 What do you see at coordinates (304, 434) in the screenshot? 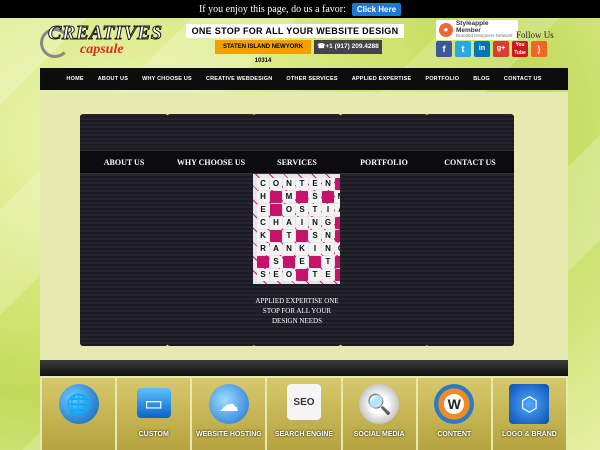
I see `service-label: SEARCH ENGINE` at bounding box center [304, 434].